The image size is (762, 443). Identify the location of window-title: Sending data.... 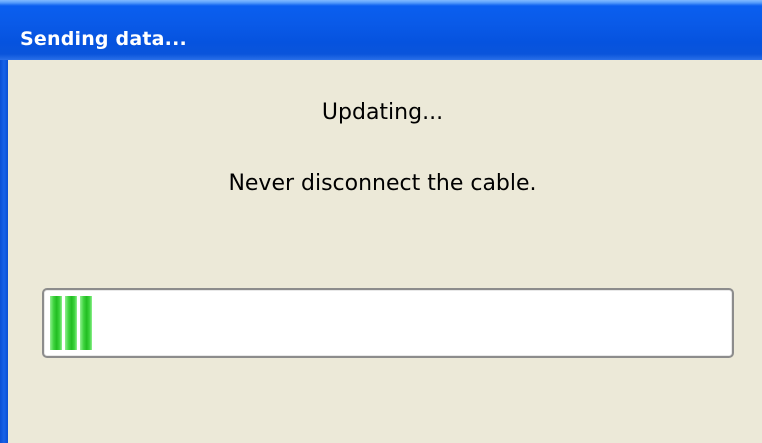
(103, 39).